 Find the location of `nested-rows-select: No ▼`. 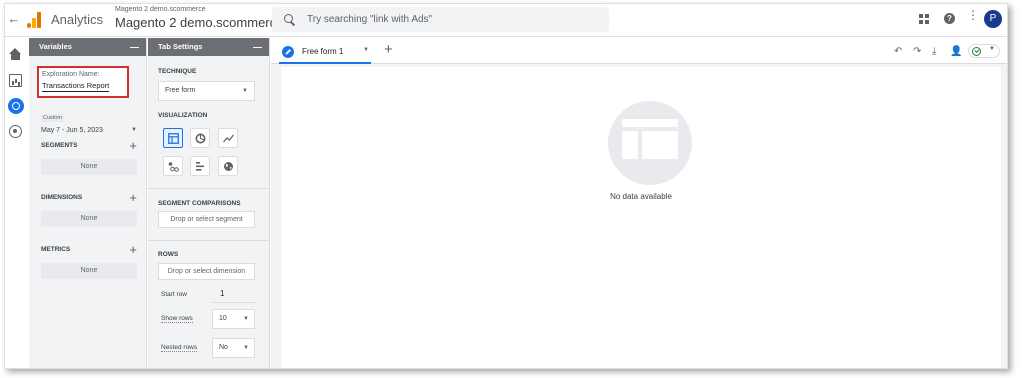

nested-rows-select: No ▼ is located at coordinates (233, 348).